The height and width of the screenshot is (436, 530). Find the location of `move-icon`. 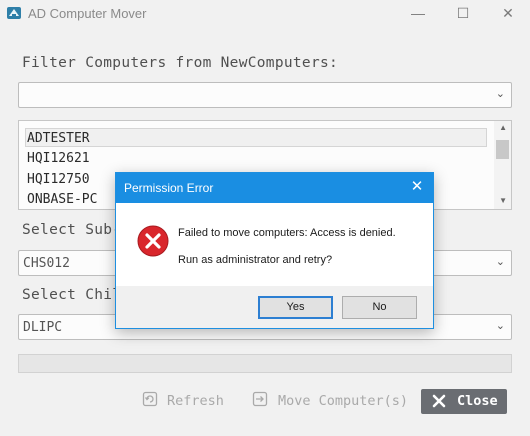

move-icon is located at coordinates (260, 399).